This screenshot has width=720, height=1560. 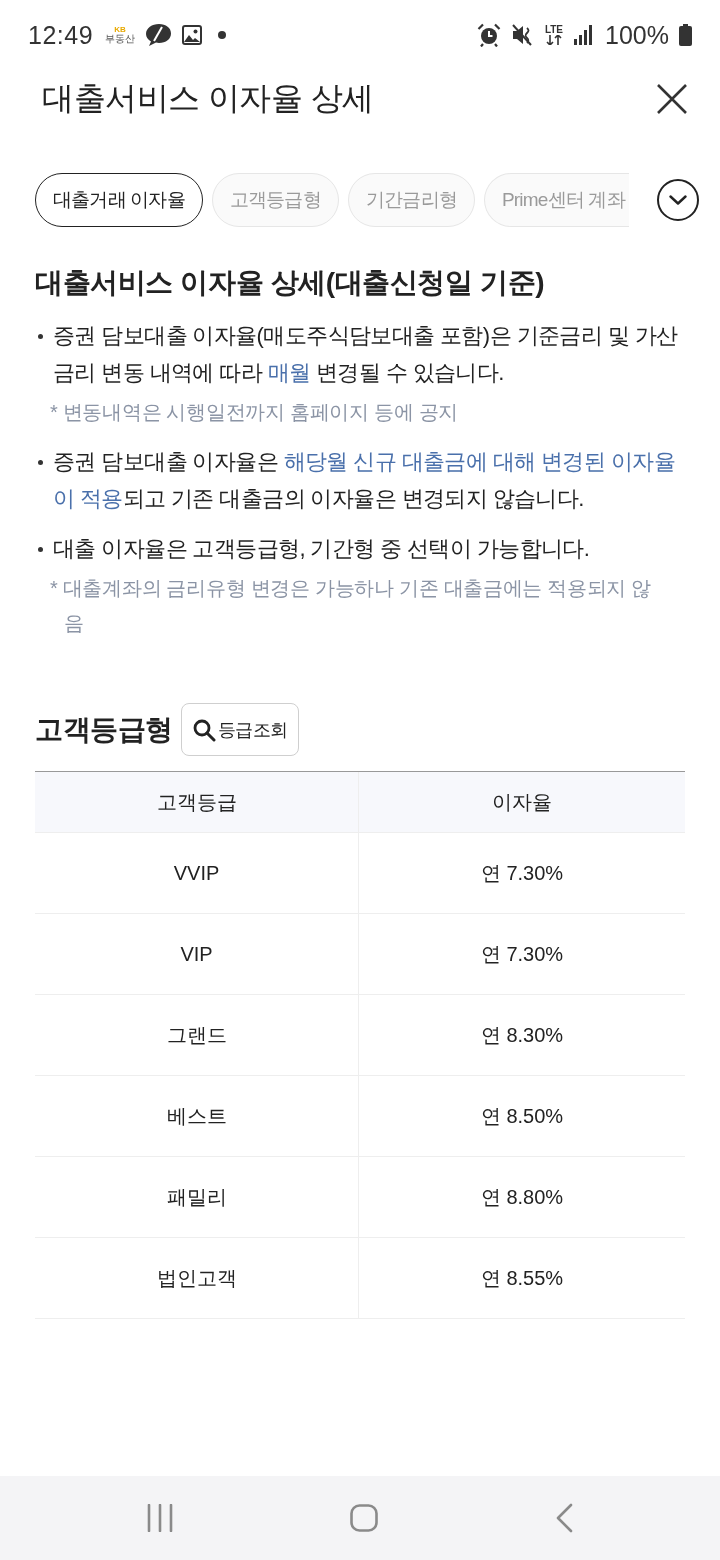 What do you see at coordinates (61, 35) in the screenshot?
I see `status-time: 12:49` at bounding box center [61, 35].